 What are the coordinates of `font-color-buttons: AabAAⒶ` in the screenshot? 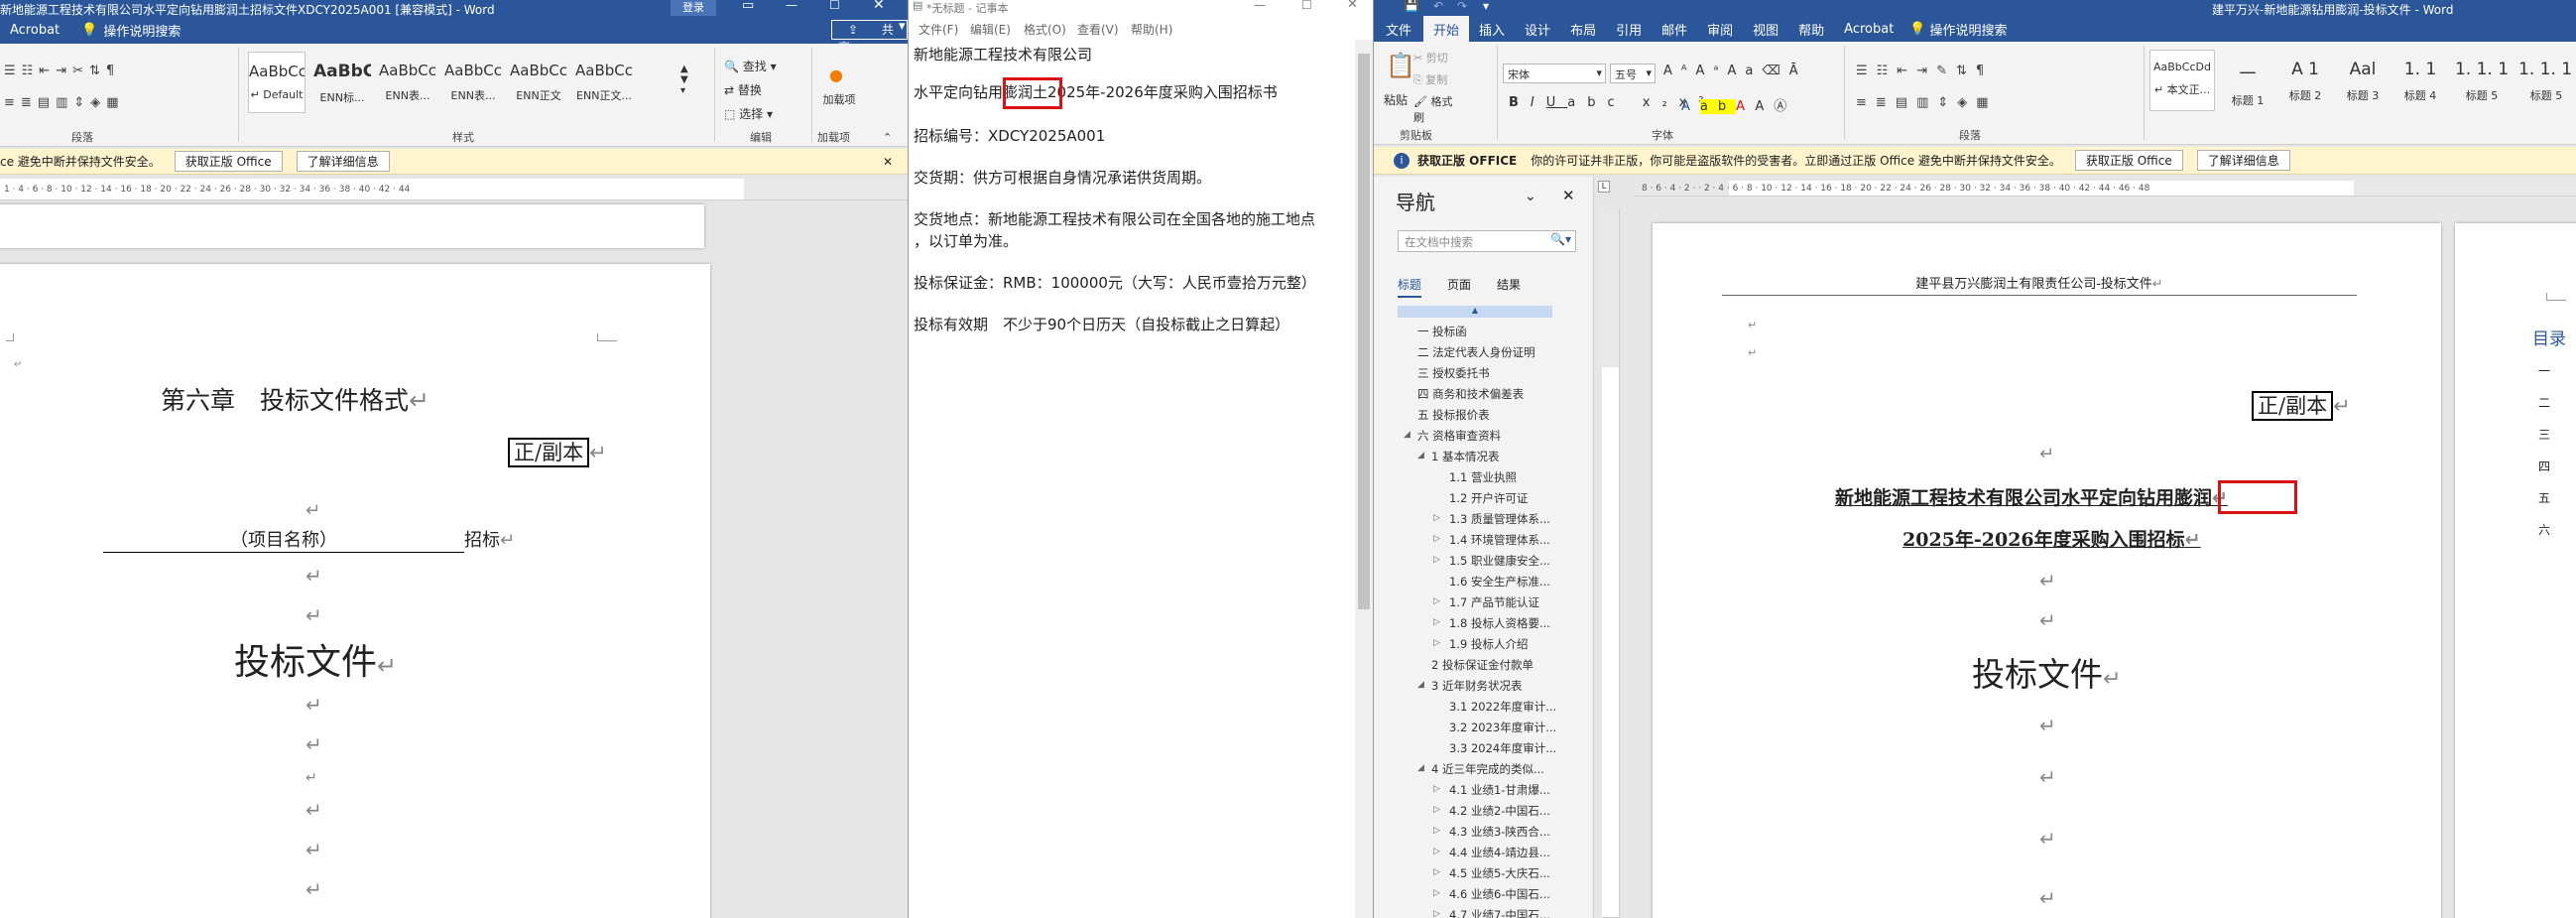 It's located at (1738, 104).